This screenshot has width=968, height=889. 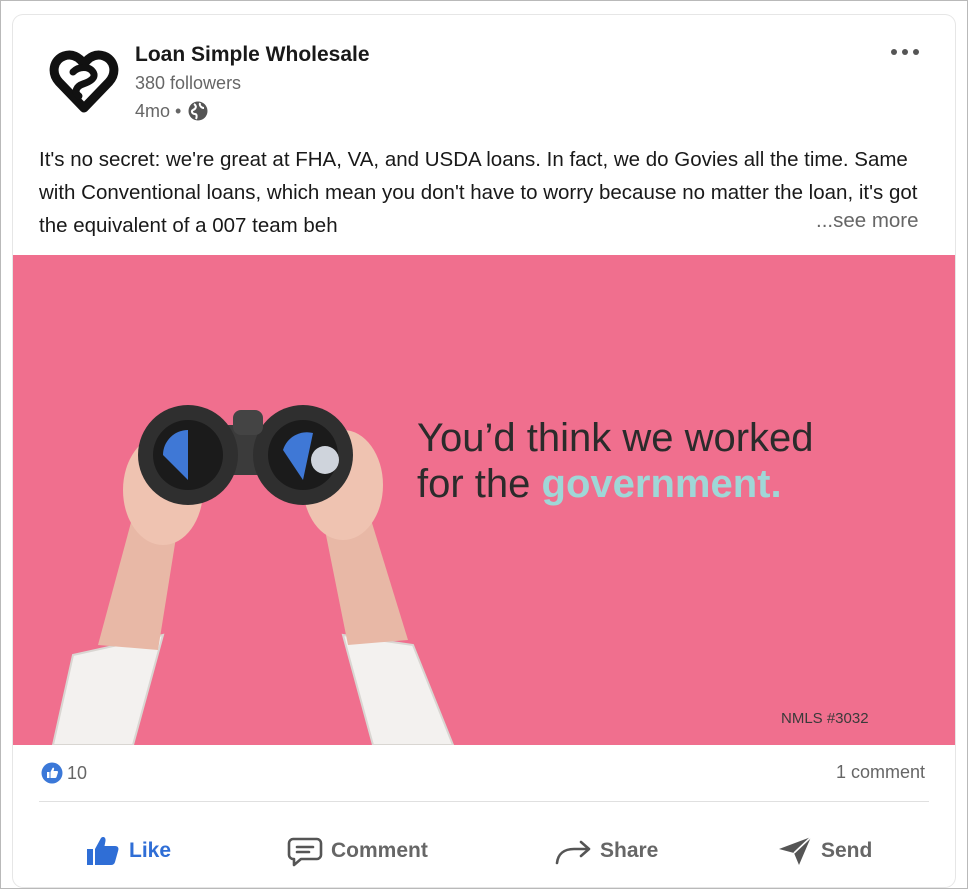 I want to click on comment-icon, so click(x=305, y=852).